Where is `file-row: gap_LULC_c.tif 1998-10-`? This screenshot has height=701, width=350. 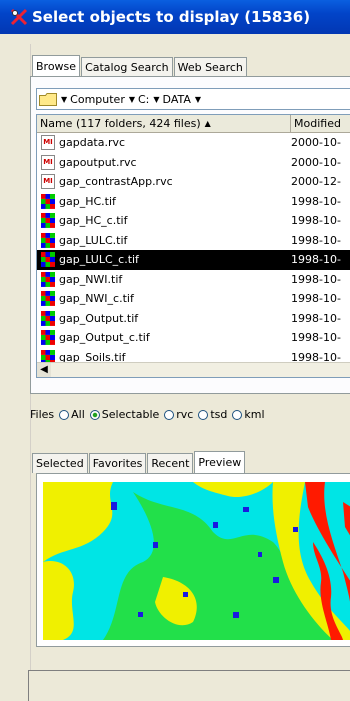 file-row: gap_LULC_c.tif 1998-10- is located at coordinates (193, 260).